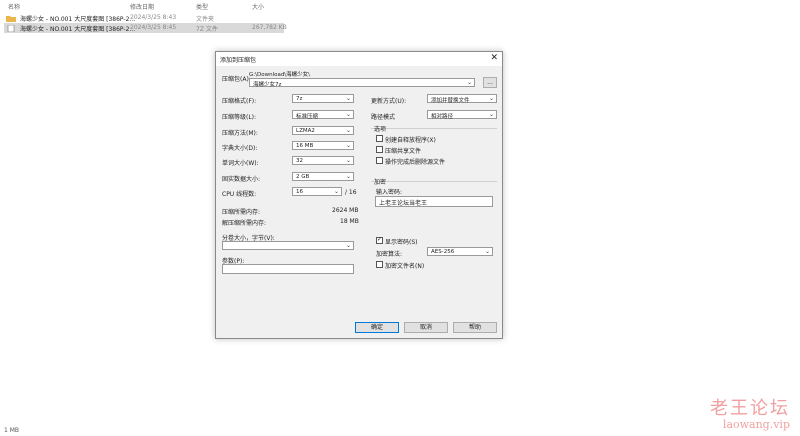 The height and width of the screenshot is (436, 800). Describe the element at coordinates (389, 254) in the screenshot. I see `enc-method-label: 加密算法:` at that location.